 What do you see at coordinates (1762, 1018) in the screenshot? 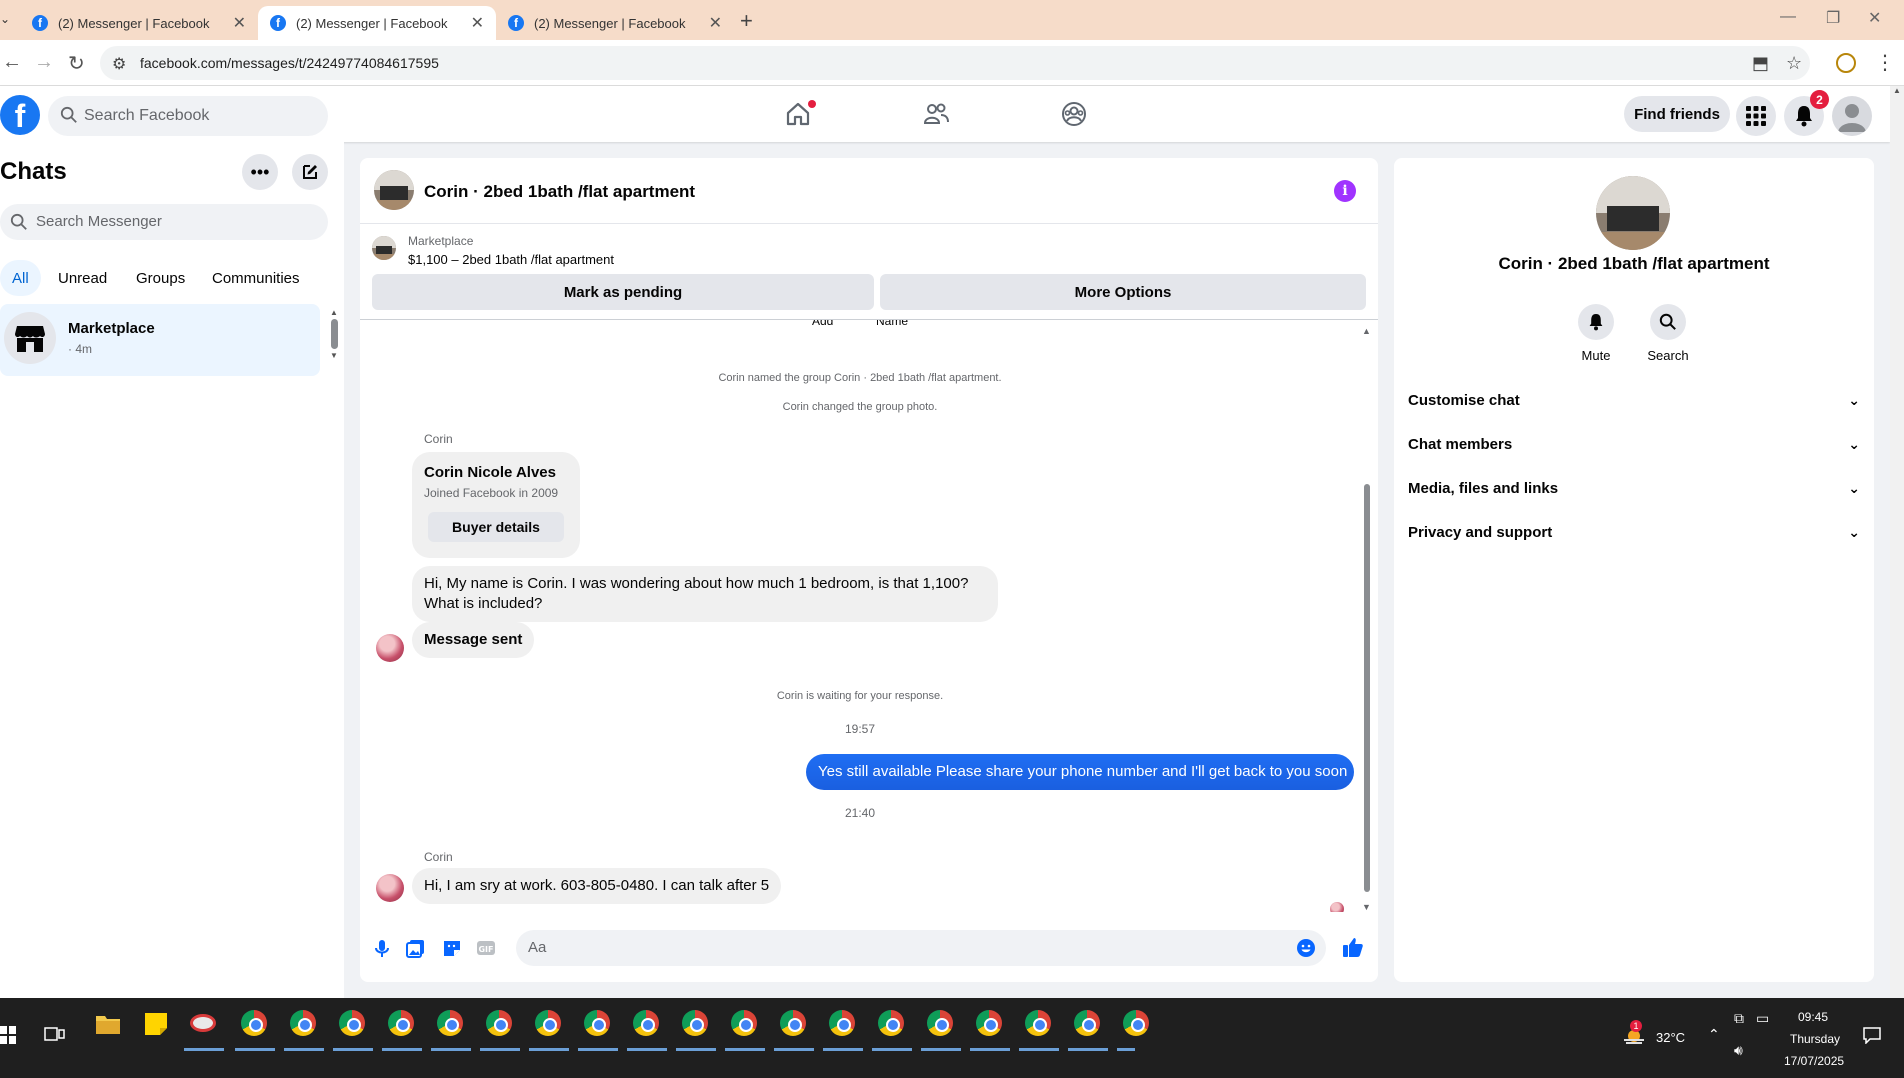
I see `network-icon: ▭` at bounding box center [1762, 1018].